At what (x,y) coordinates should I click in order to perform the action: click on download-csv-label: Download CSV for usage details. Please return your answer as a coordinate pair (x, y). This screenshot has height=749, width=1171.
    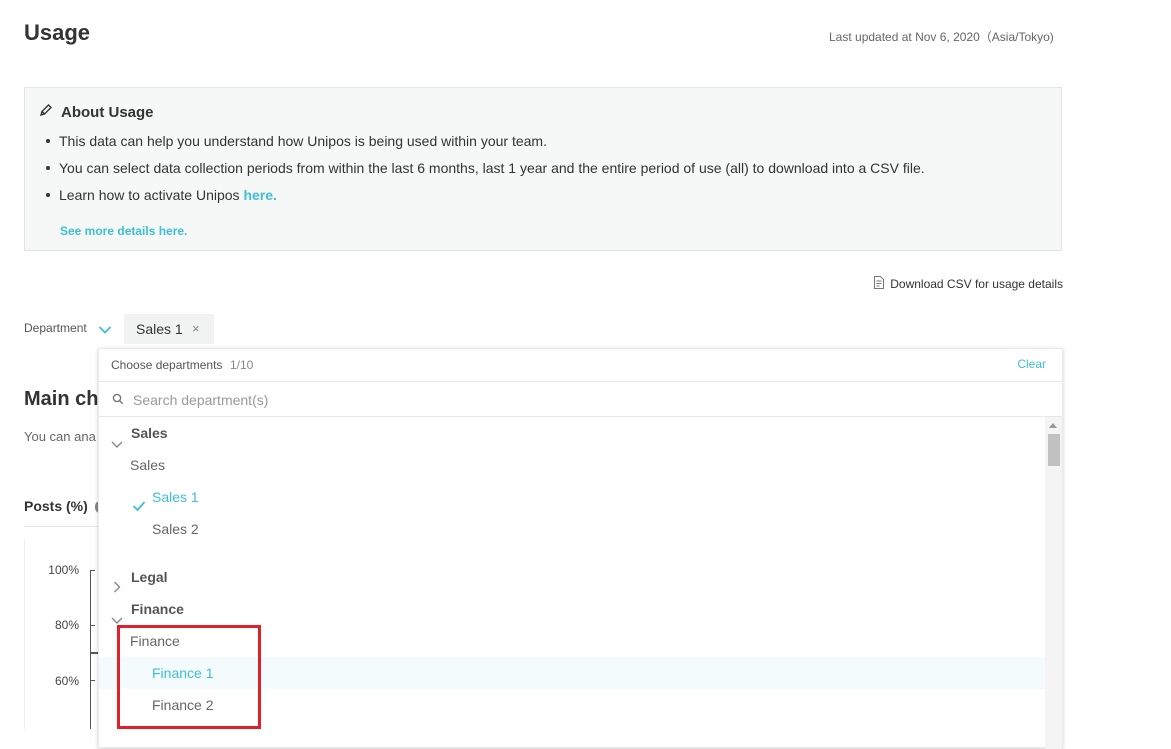
    Looking at the image, I should click on (976, 284).